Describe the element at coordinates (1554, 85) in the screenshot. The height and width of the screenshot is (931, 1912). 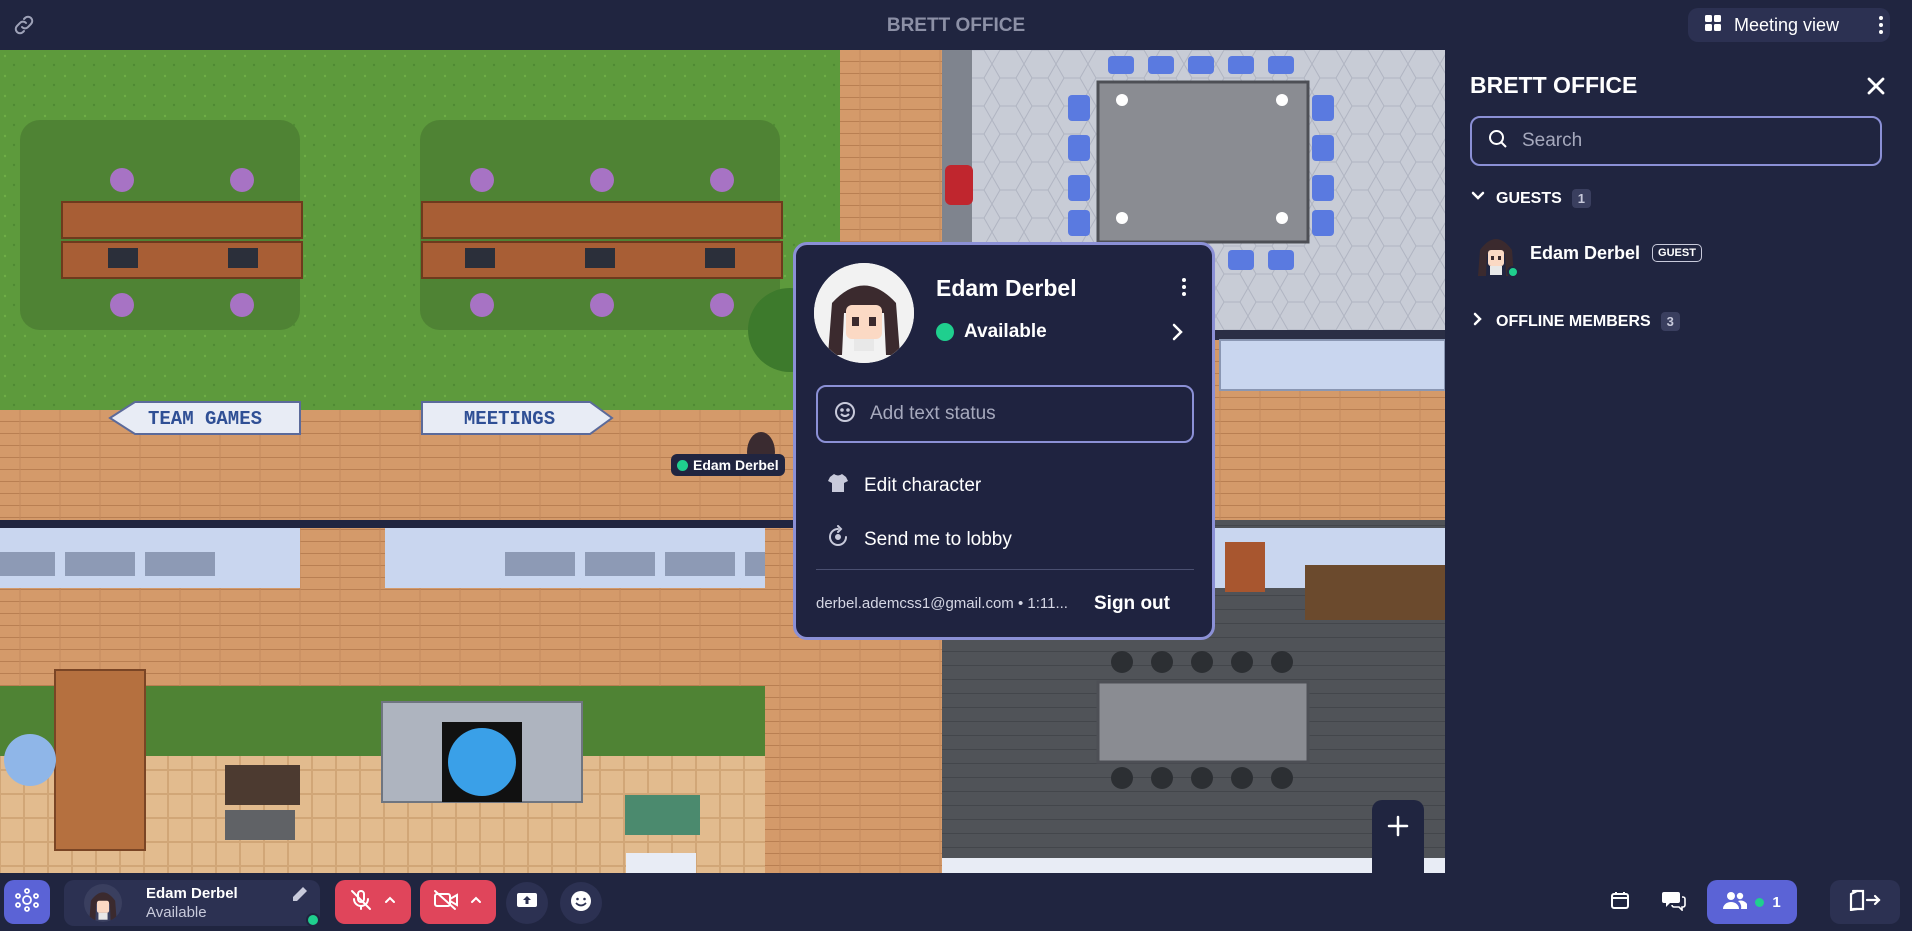
I see `sidebar-title: BRETT OFFICE` at that location.